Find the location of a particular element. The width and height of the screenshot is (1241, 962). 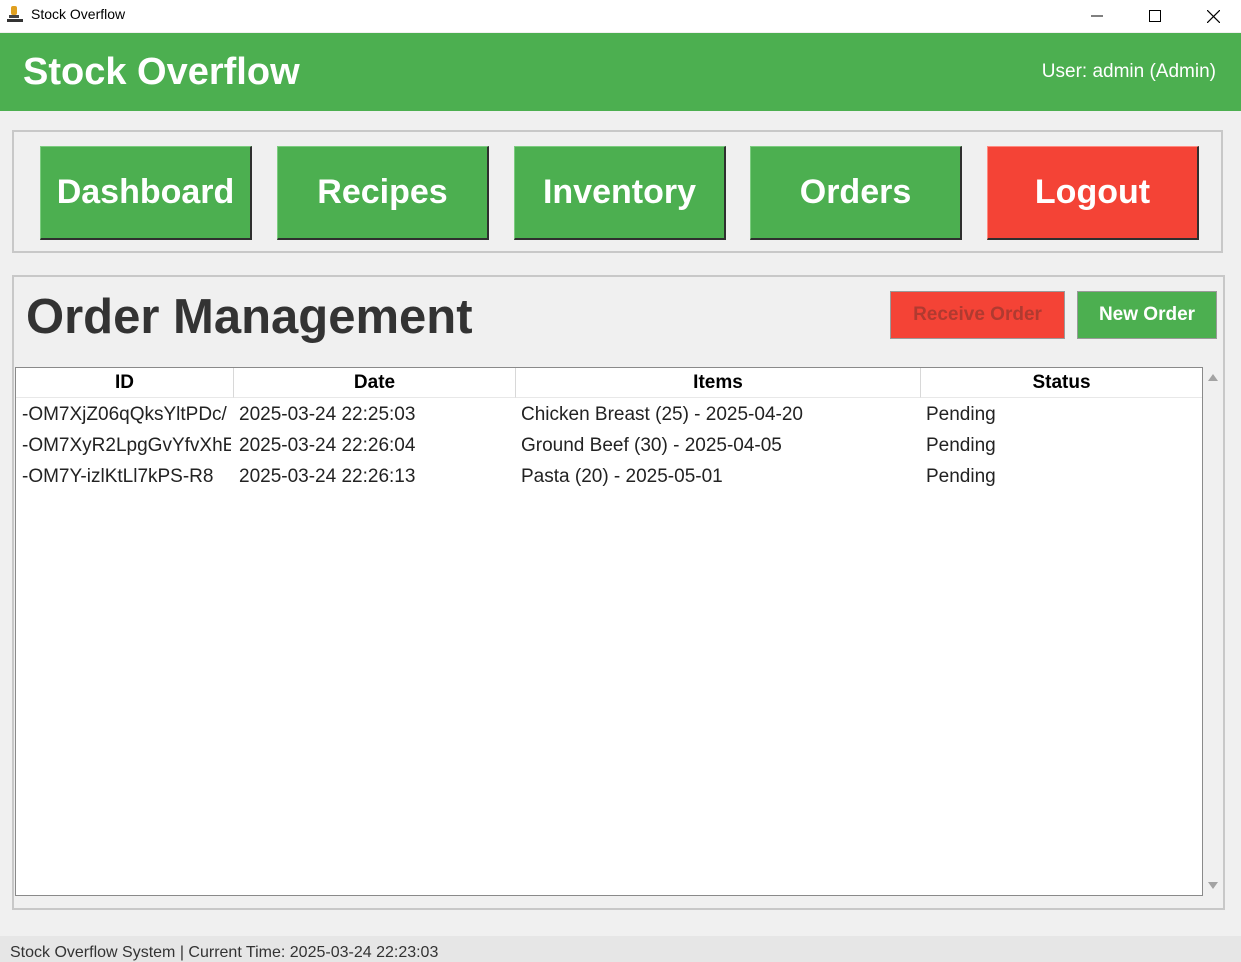

brand-title: Stock Overflow is located at coordinates (161, 72).